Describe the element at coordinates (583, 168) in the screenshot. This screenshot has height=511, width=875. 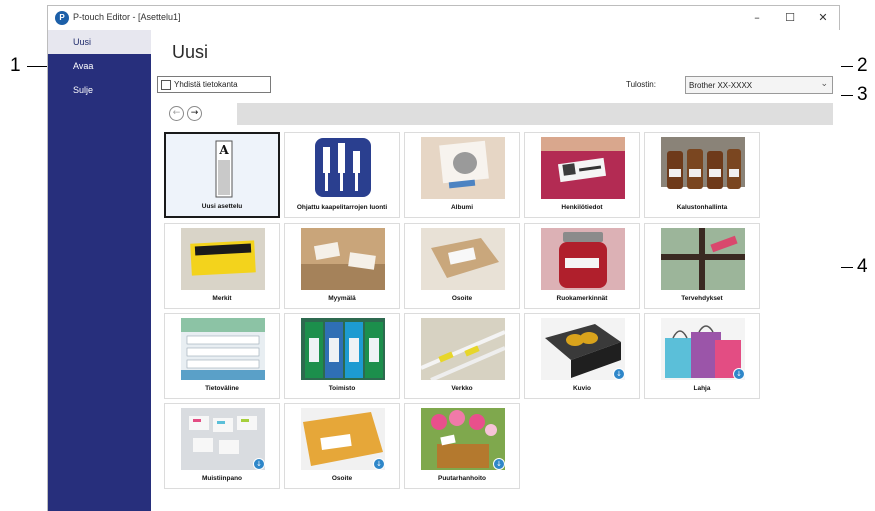
I see `id-badge-photo` at that location.